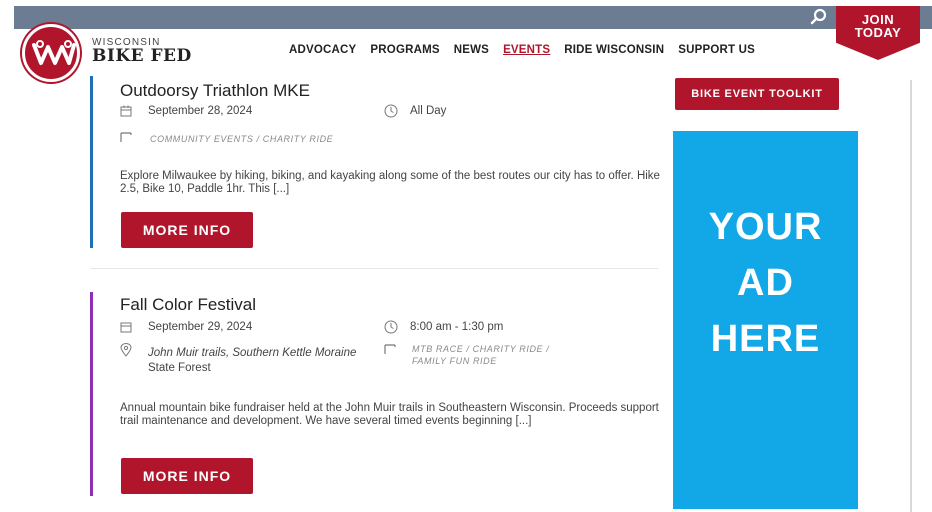 This screenshot has width=932, height=512. I want to click on event-divider, so click(374, 268).